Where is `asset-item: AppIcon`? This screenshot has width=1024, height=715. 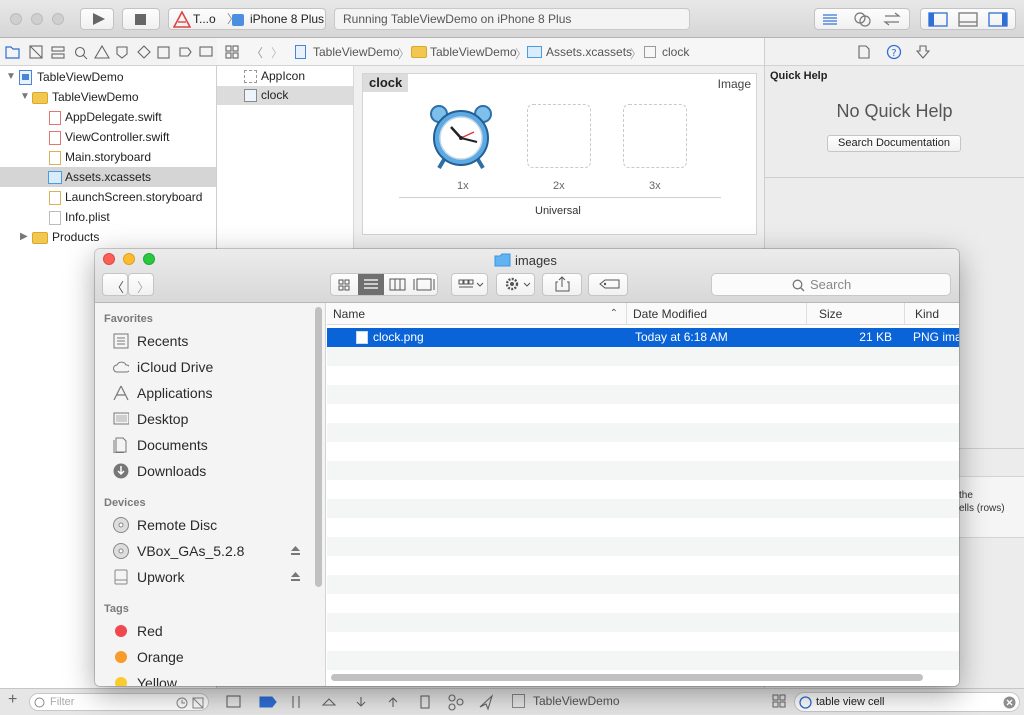
asset-item: AppIcon is located at coordinates (285, 76).